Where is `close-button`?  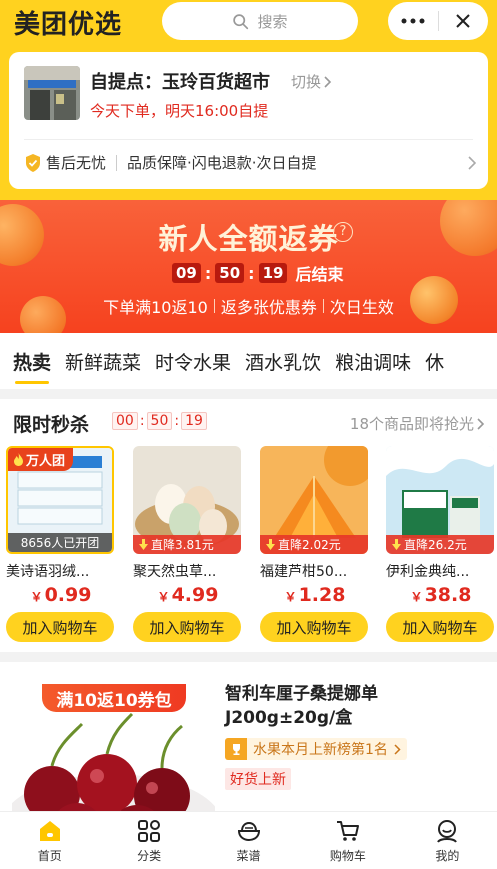
close-button is located at coordinates (463, 21).